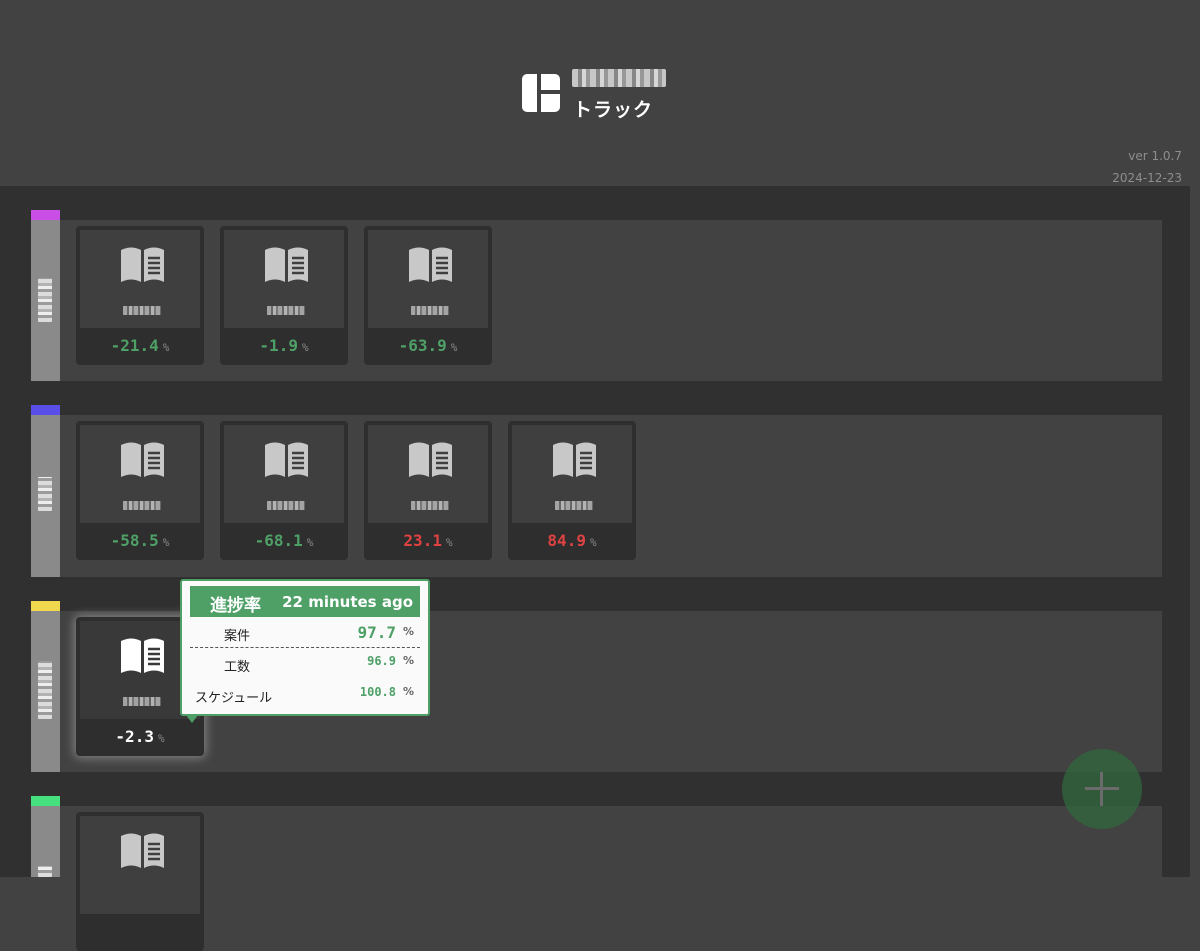 Image resolution: width=1200 pixels, height=951 pixels. Describe the element at coordinates (140, 295) in the screenshot. I see `project-card: -21.4%` at that location.